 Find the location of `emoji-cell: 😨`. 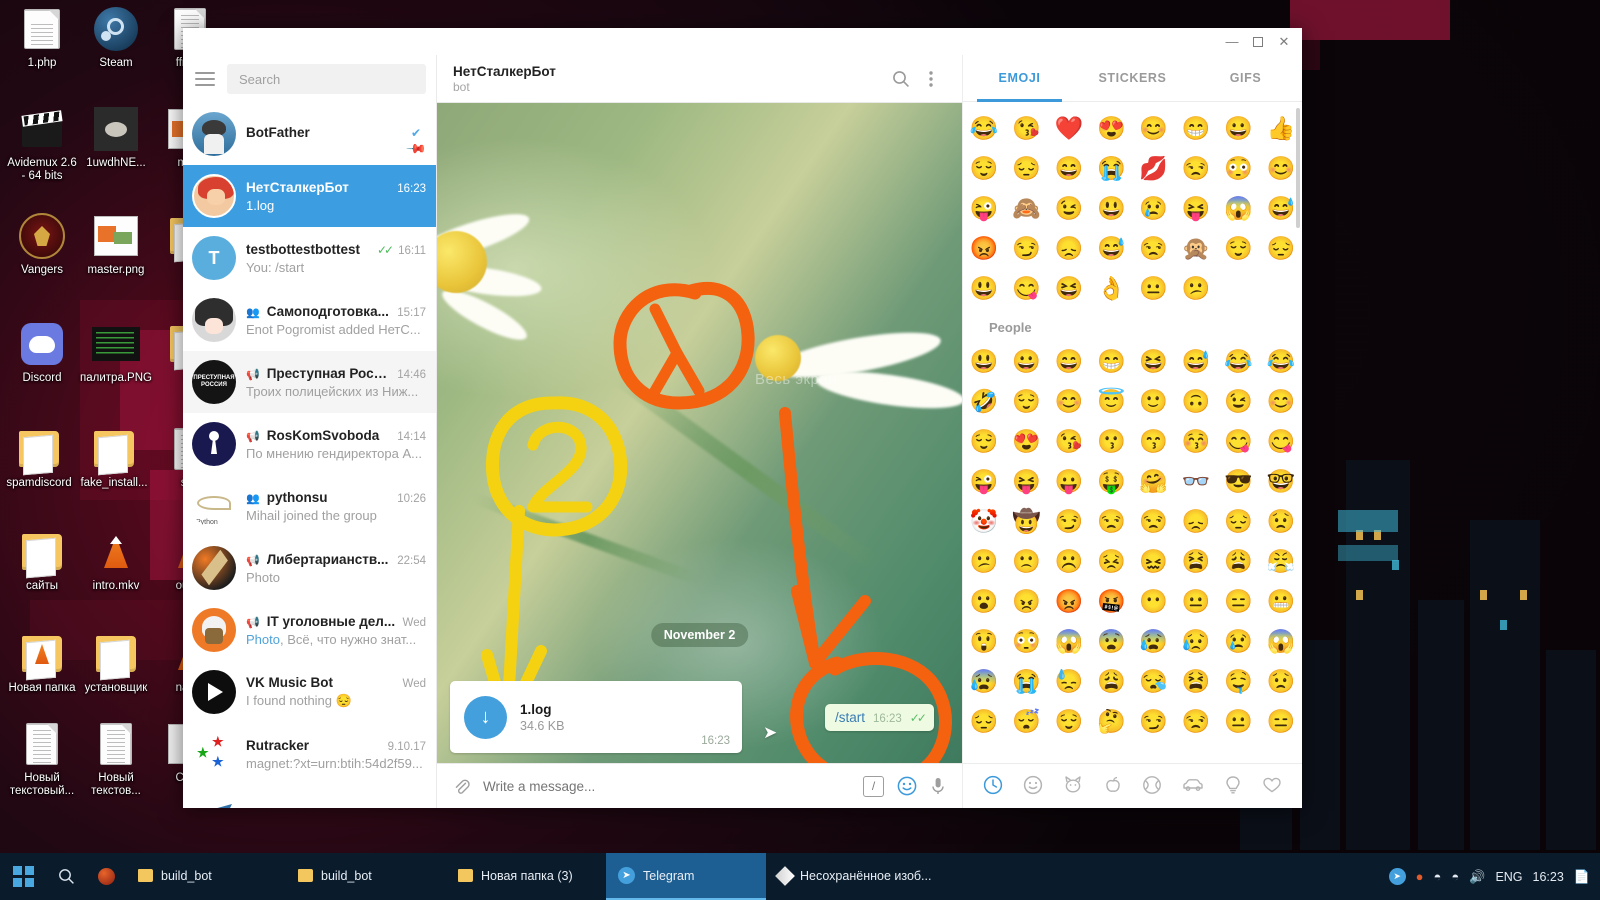

emoji-cell: 😨 is located at coordinates (1111, 641).